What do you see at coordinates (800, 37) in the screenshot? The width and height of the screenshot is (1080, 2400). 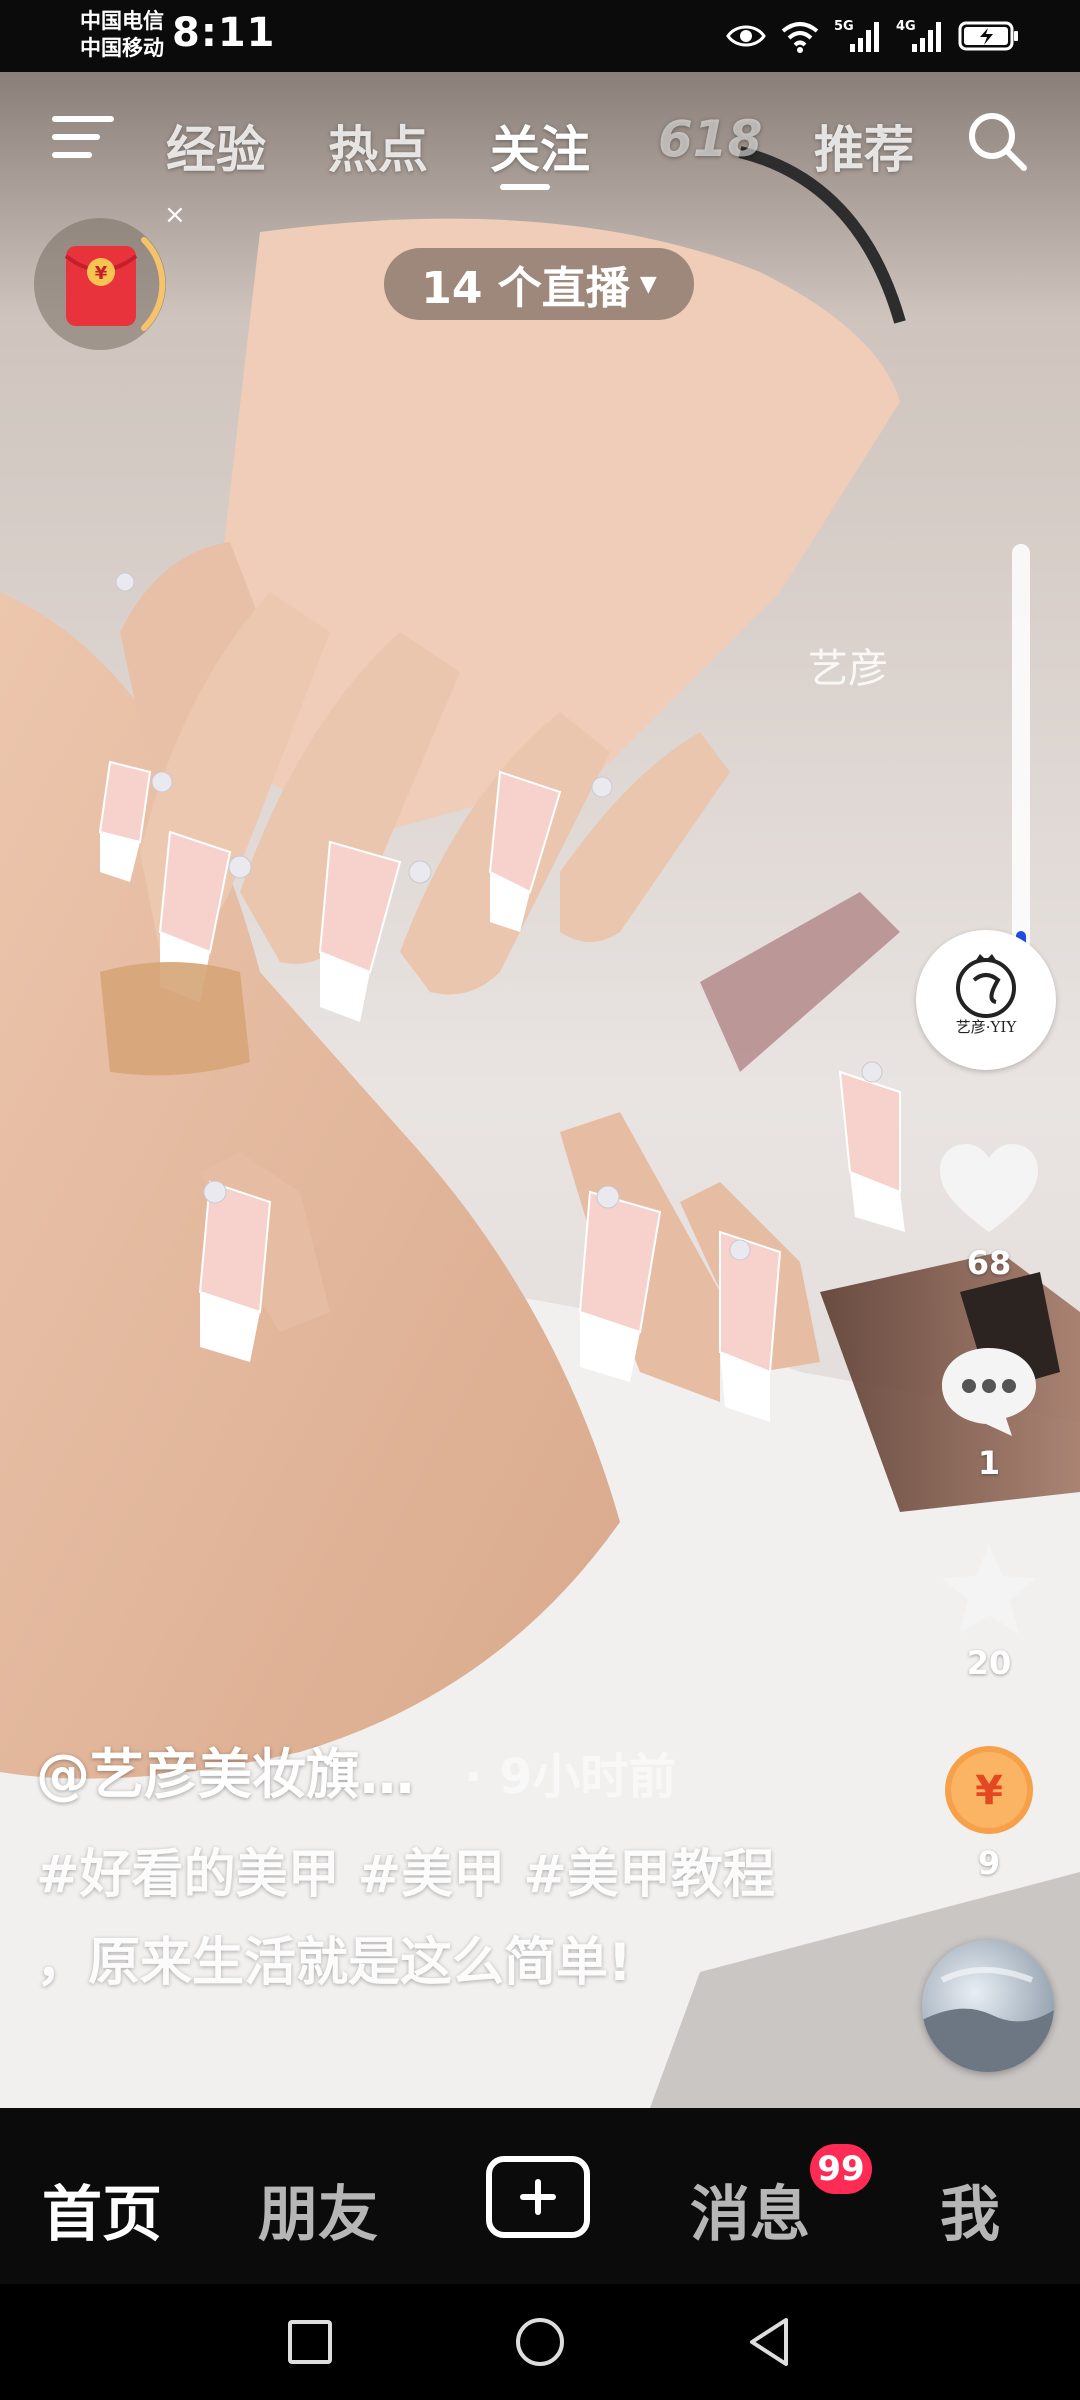 I see `wifi-icon` at bounding box center [800, 37].